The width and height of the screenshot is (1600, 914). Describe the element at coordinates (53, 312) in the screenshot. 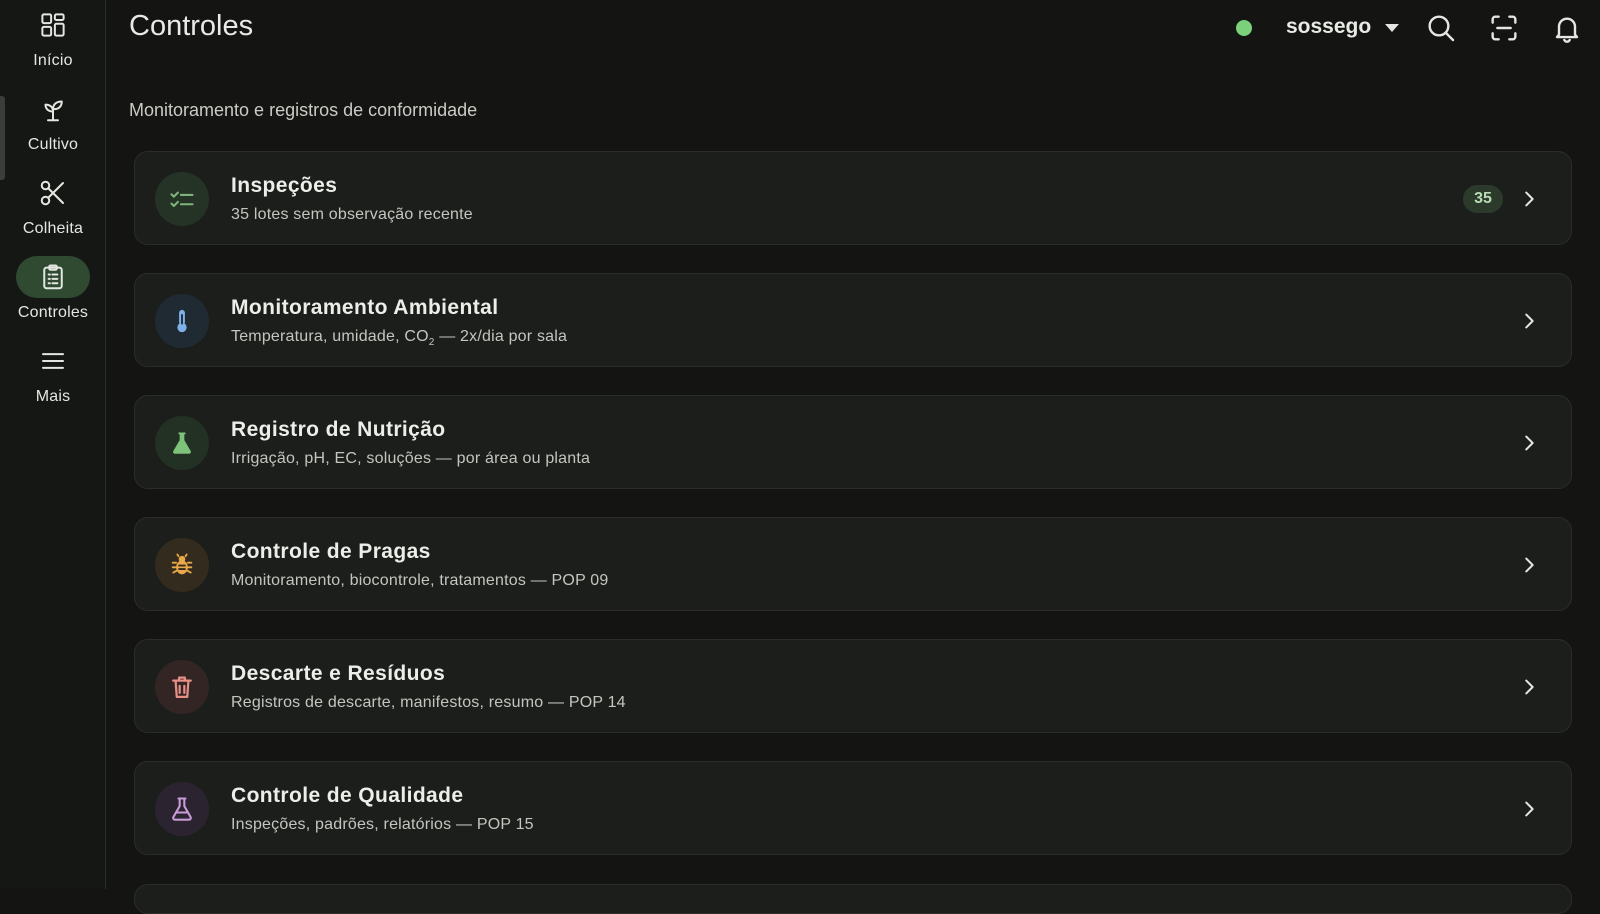

I see `nav-label-controles: Controles` at that location.